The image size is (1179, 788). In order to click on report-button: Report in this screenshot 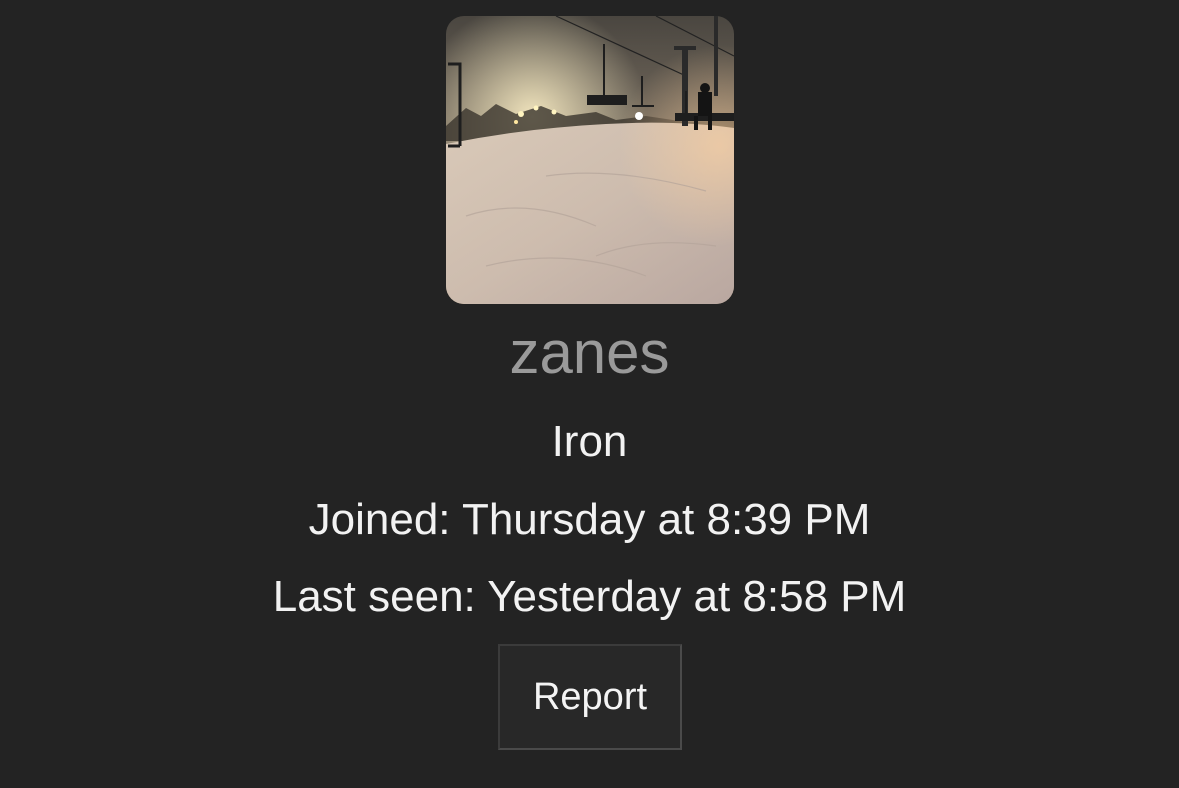, I will do `click(590, 697)`.